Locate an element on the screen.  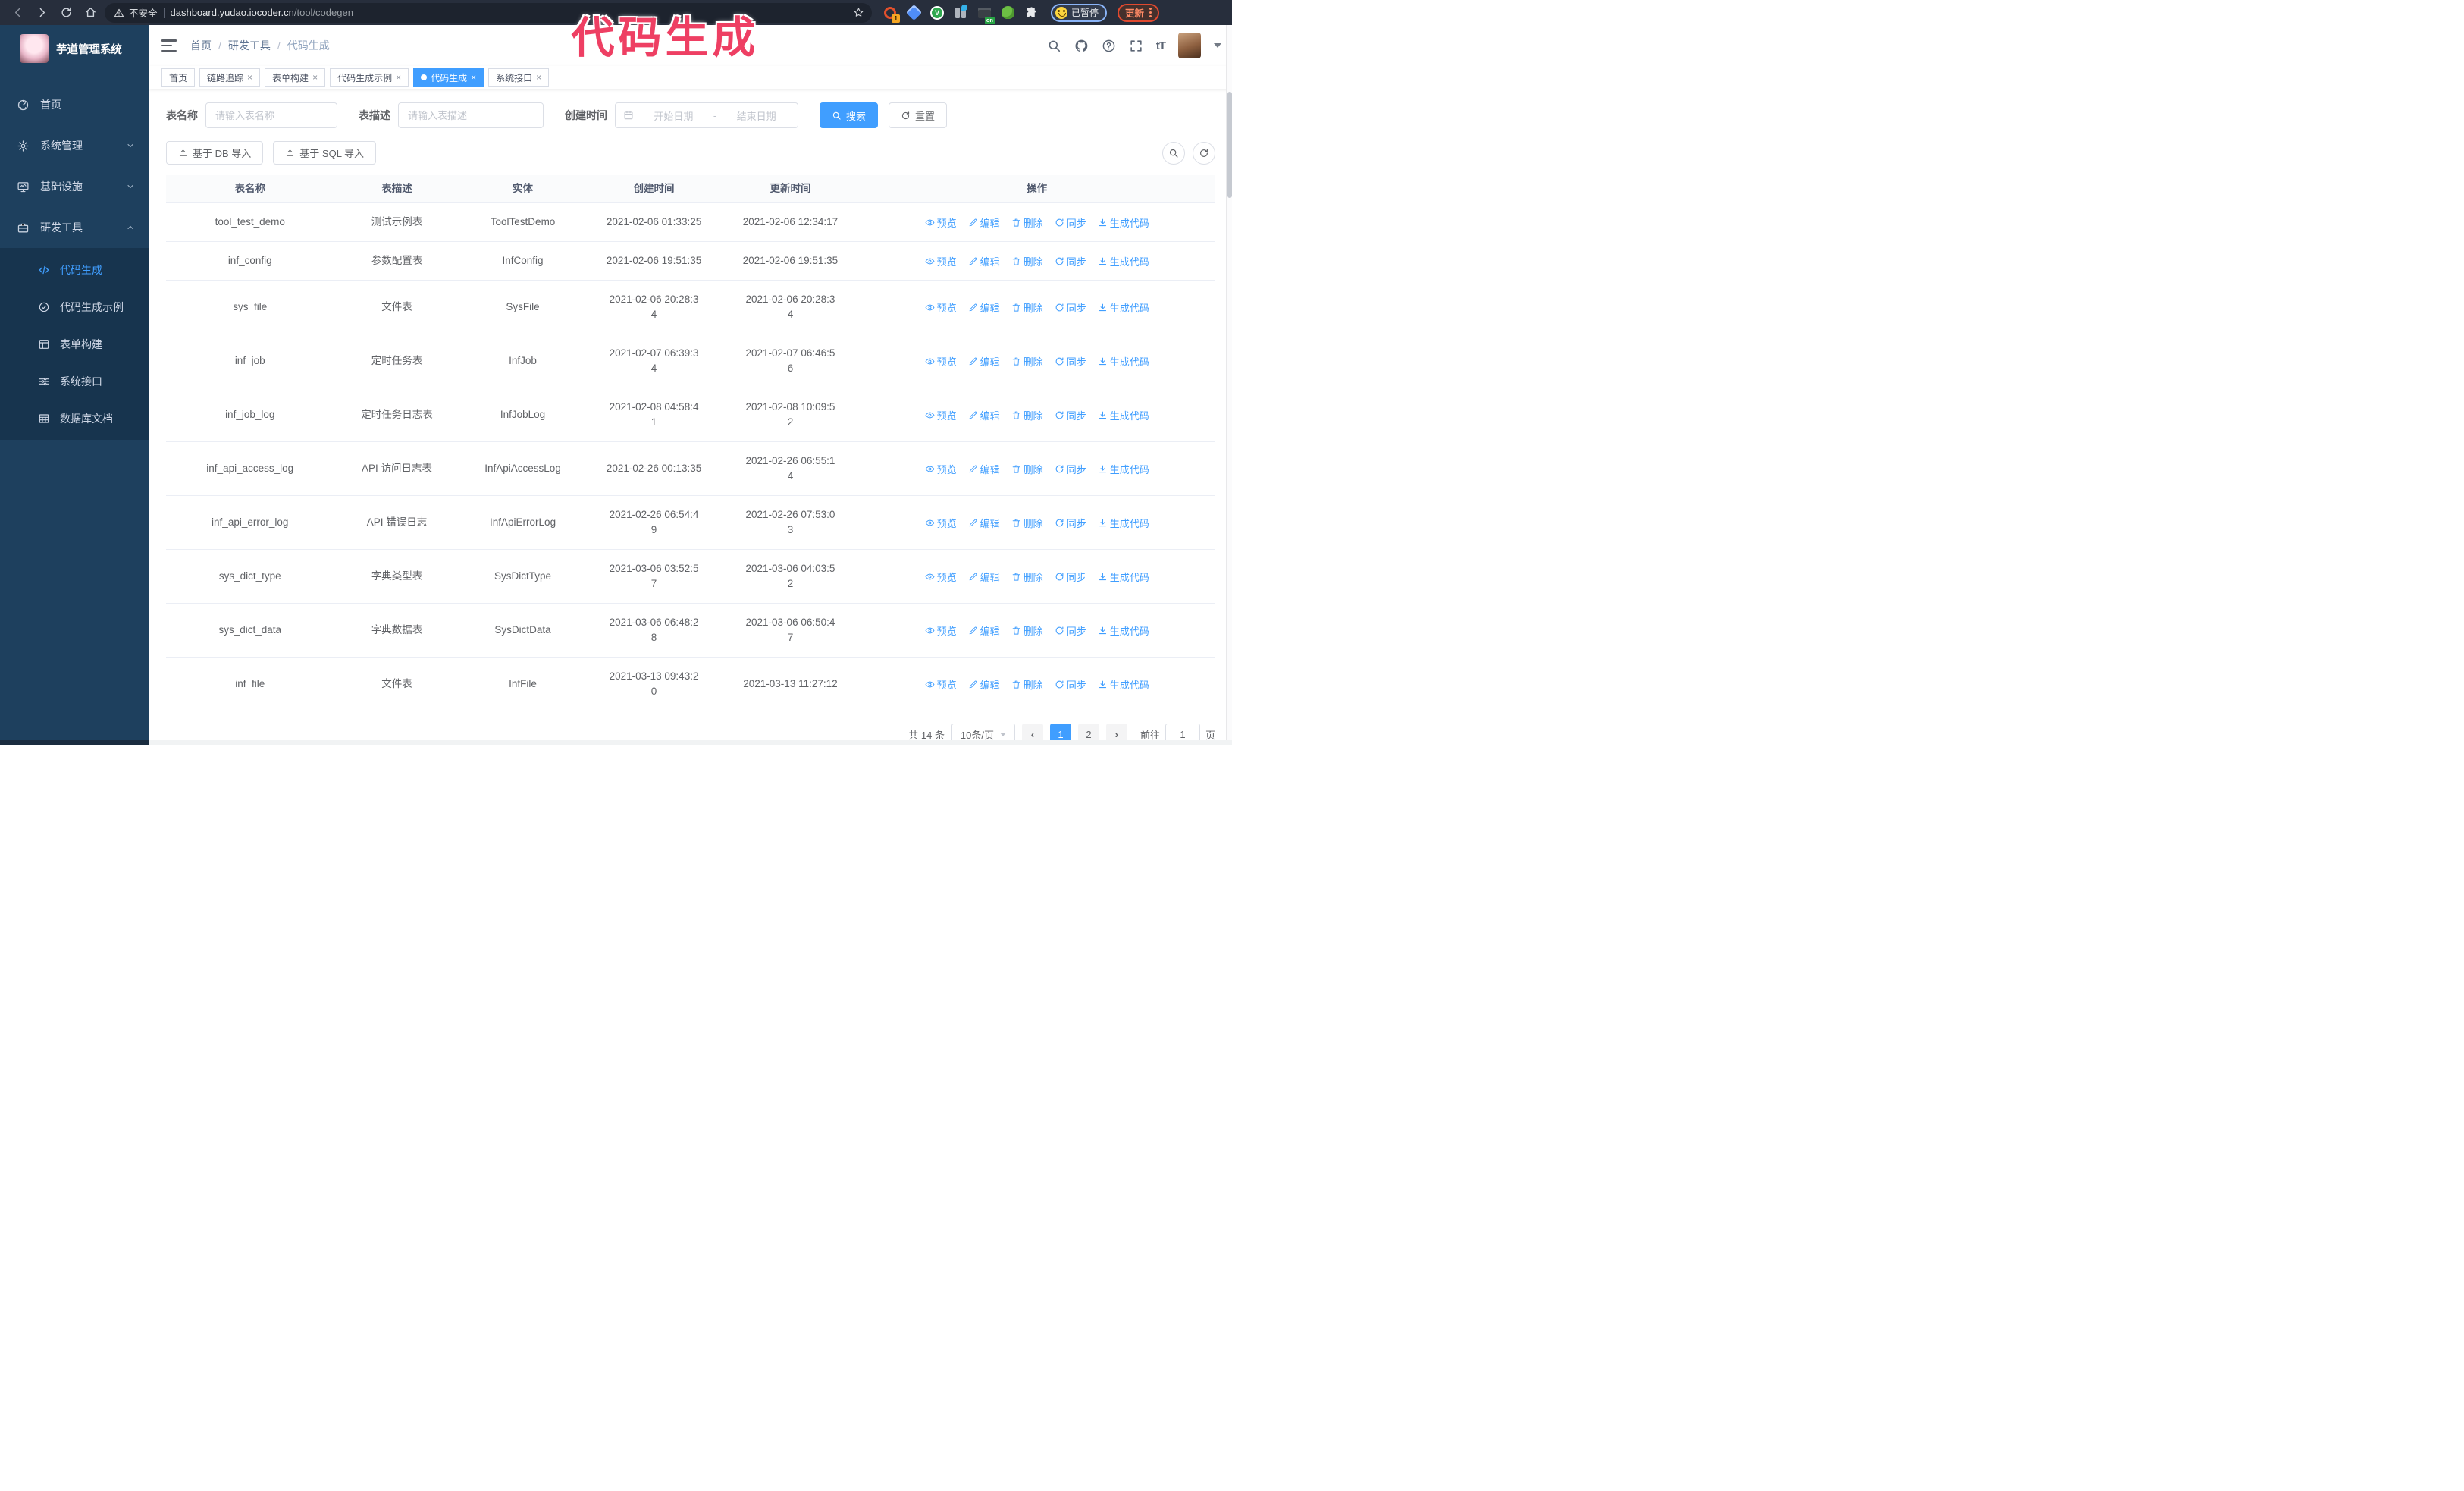
create-time-range-picker: 开始日期 - 结束日期 is located at coordinates (706, 115).